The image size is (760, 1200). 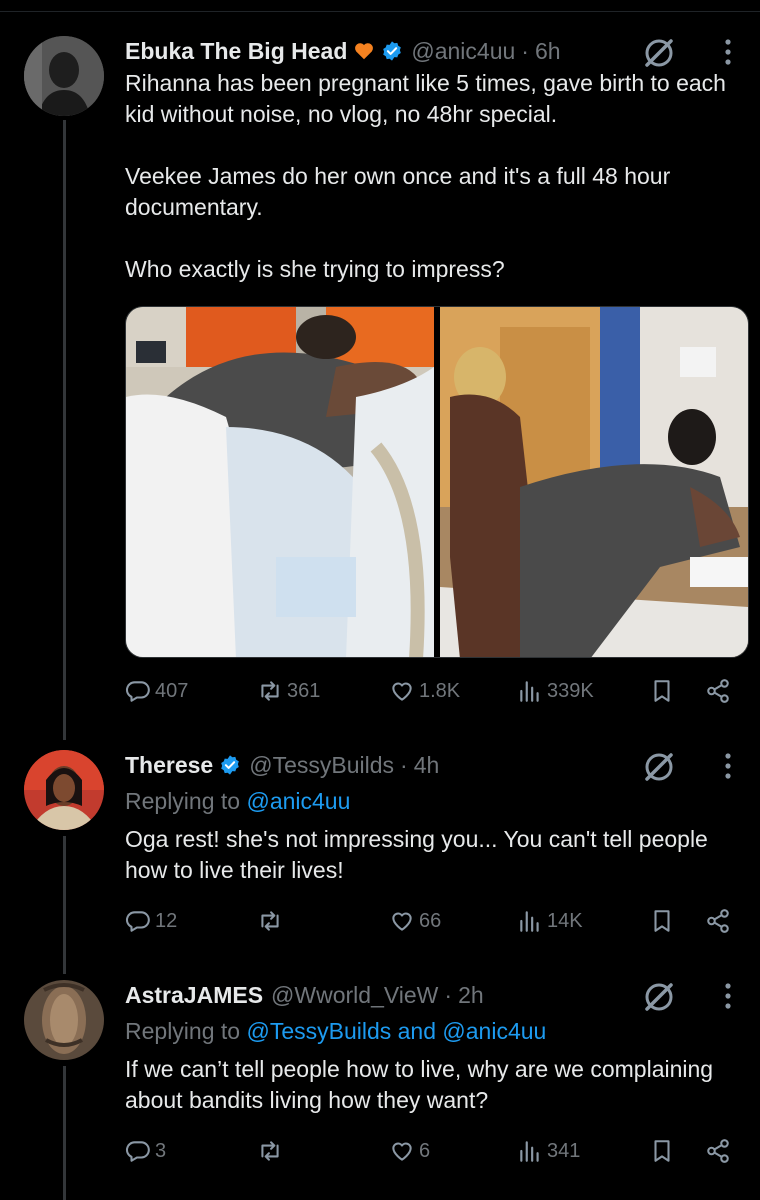 What do you see at coordinates (166, 920) in the screenshot?
I see `reply-count: 12` at bounding box center [166, 920].